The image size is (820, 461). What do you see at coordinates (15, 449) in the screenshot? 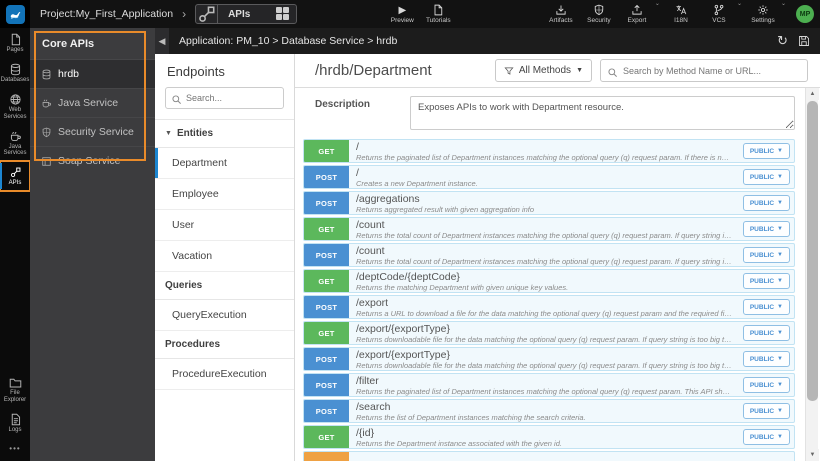
I see `sidebar-more-button: •••` at bounding box center [15, 449].